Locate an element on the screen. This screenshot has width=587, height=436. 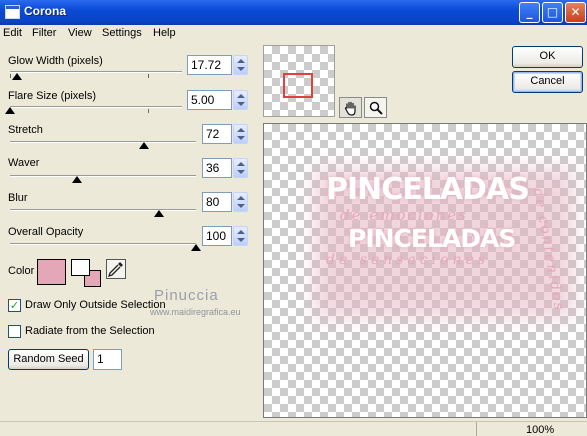
blur-spinner is located at coordinates (240, 202).